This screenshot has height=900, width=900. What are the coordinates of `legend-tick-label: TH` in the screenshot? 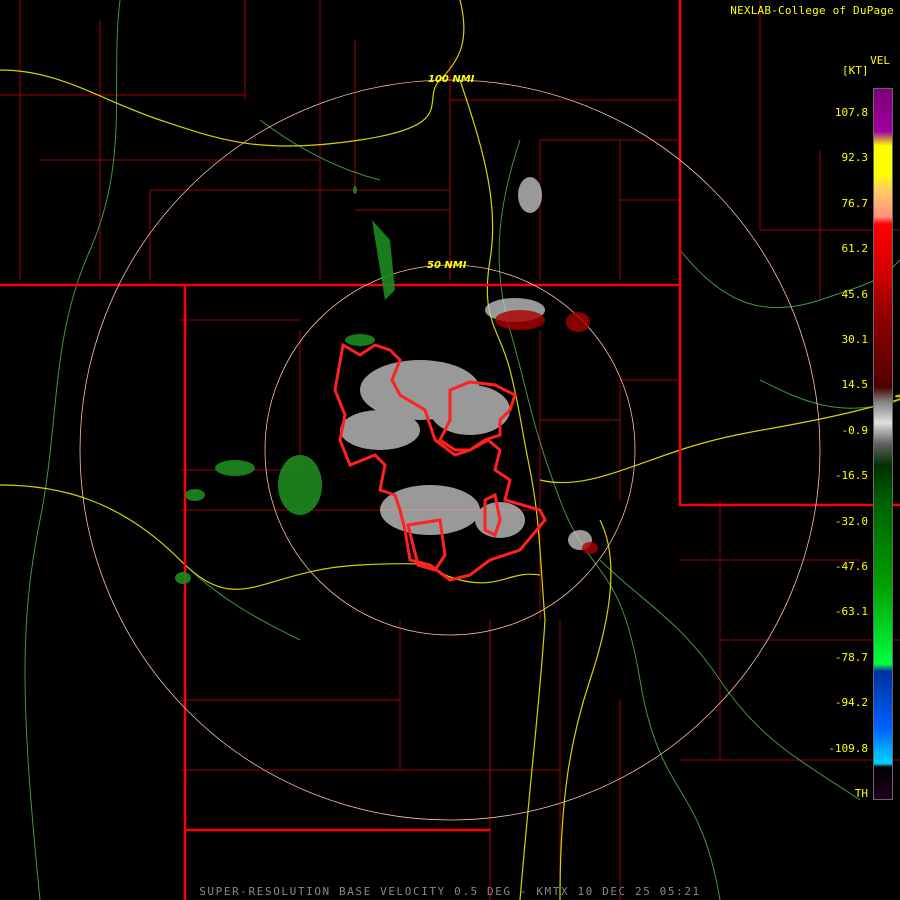 It's located at (861, 793).